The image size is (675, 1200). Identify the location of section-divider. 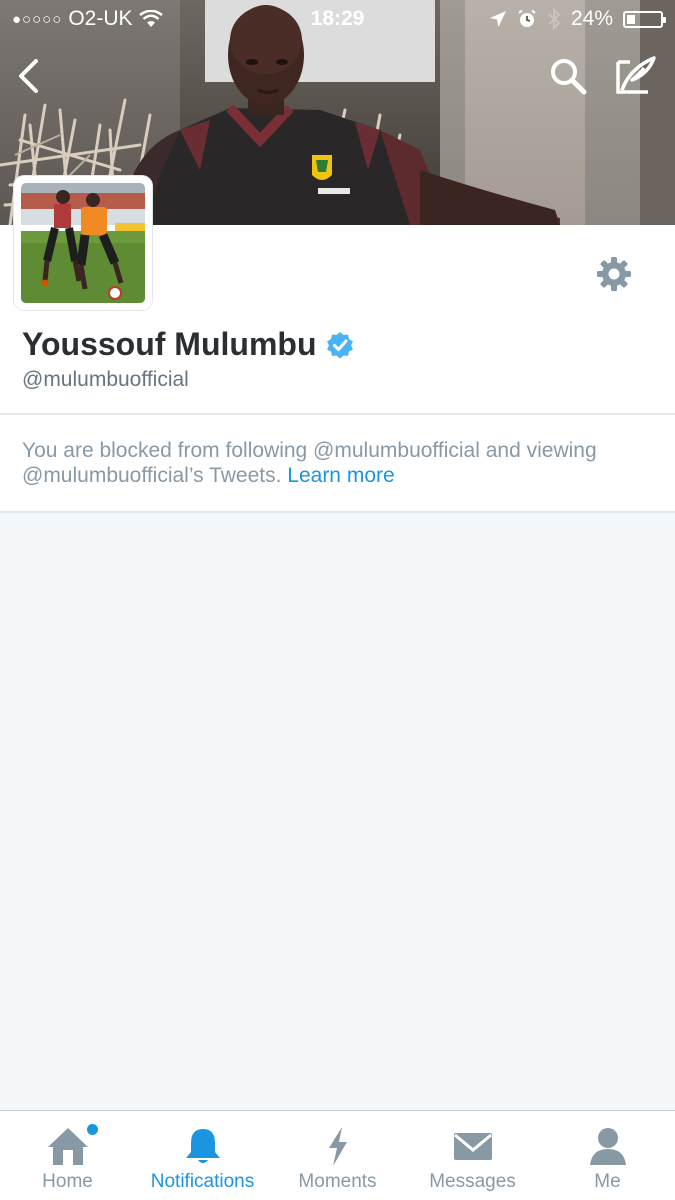
(337, 512).